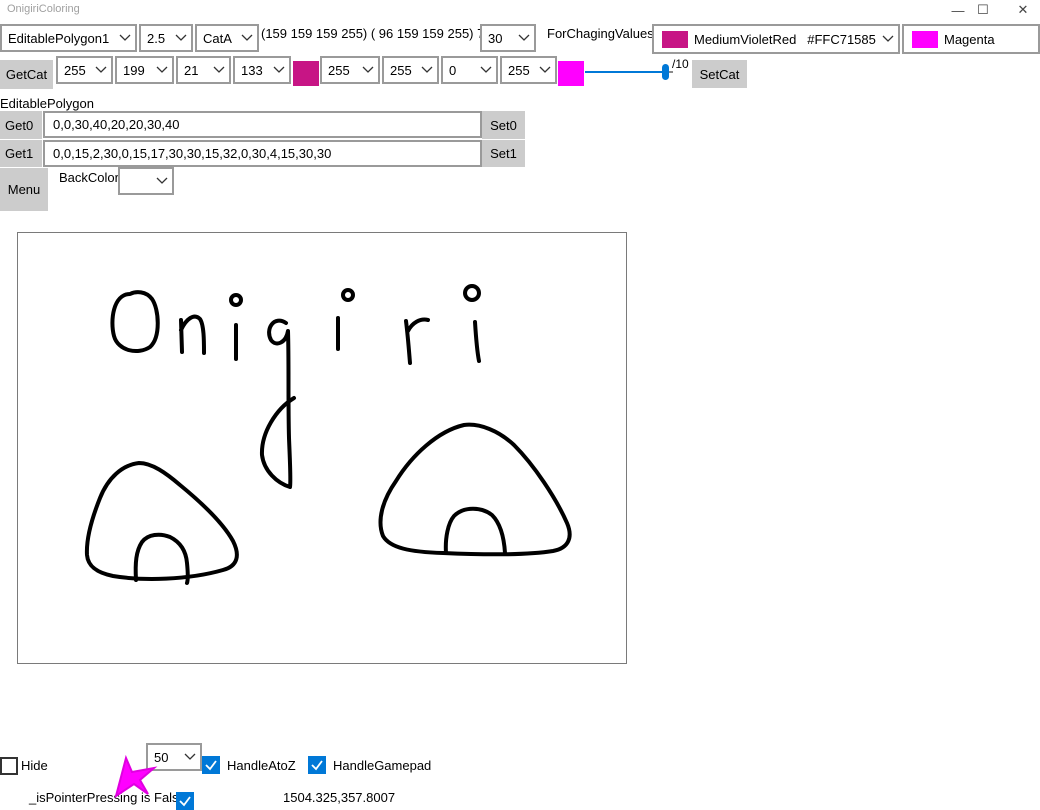 The width and height of the screenshot is (1040, 810). I want to click on rgba-value: 133, so click(252, 70).